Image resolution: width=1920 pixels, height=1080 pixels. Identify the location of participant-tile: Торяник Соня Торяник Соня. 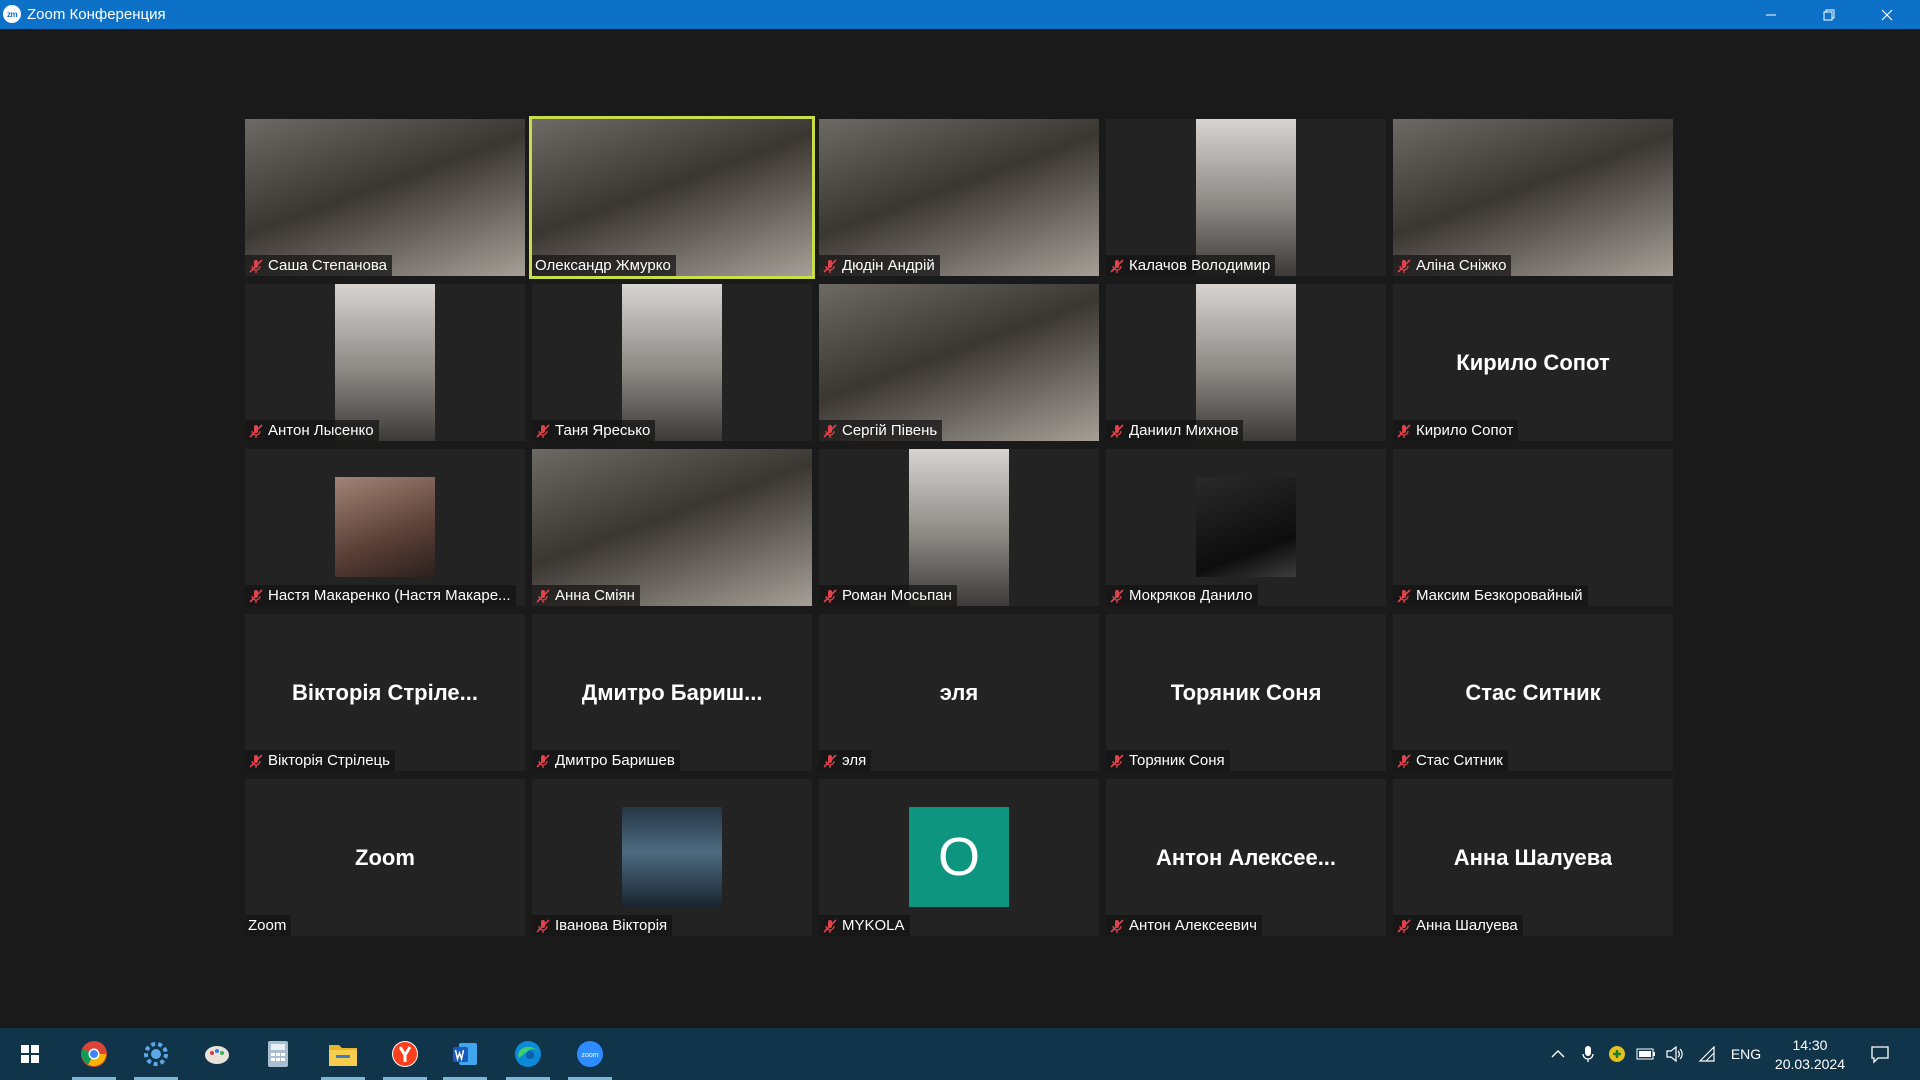
(1246, 692).